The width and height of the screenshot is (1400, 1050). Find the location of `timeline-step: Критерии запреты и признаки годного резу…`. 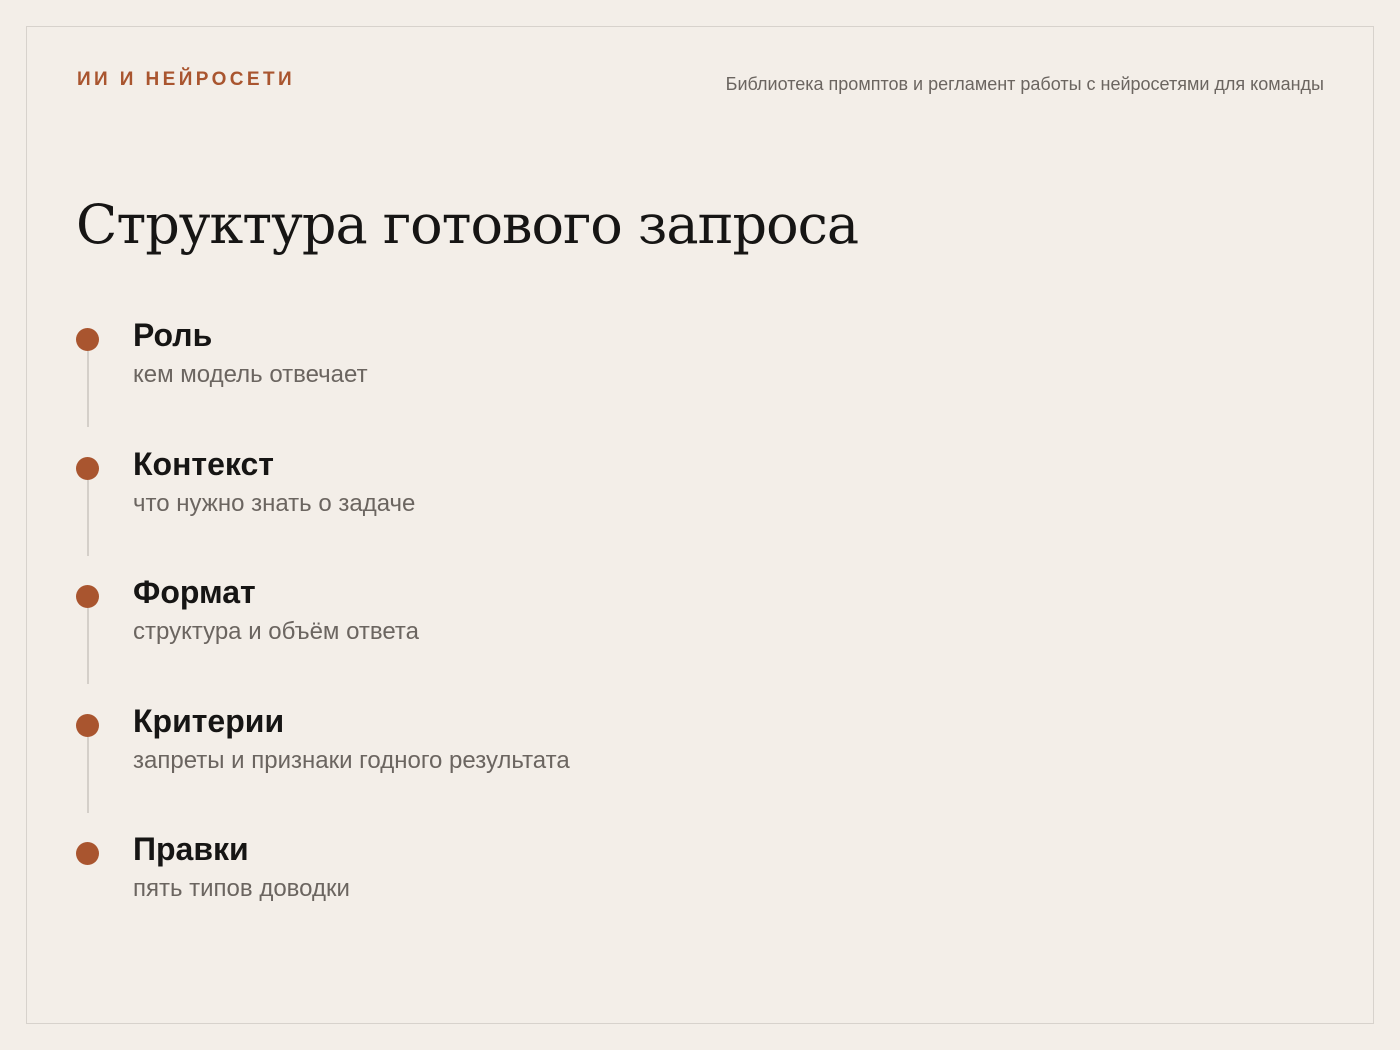

timeline-step: Критерии запреты и признаки годного резу… is located at coordinates (323, 763).